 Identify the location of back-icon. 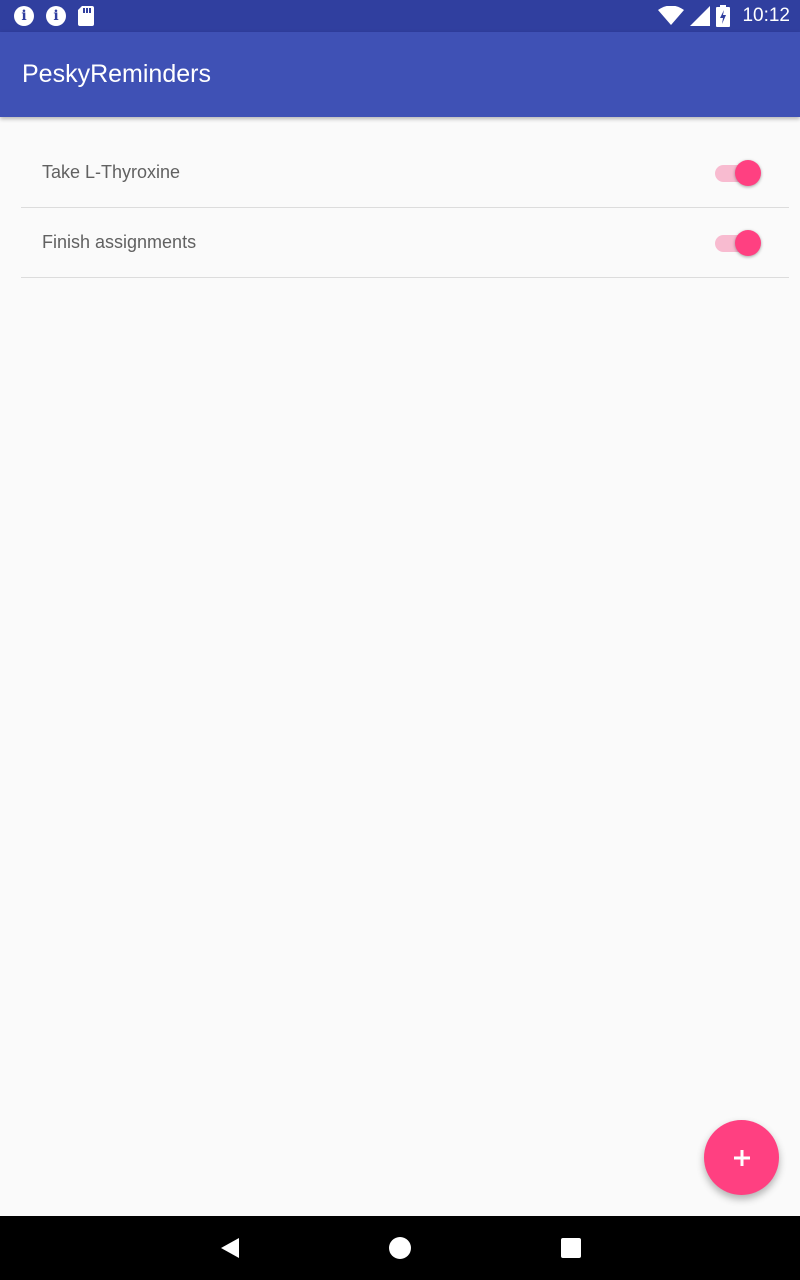
(230, 1248).